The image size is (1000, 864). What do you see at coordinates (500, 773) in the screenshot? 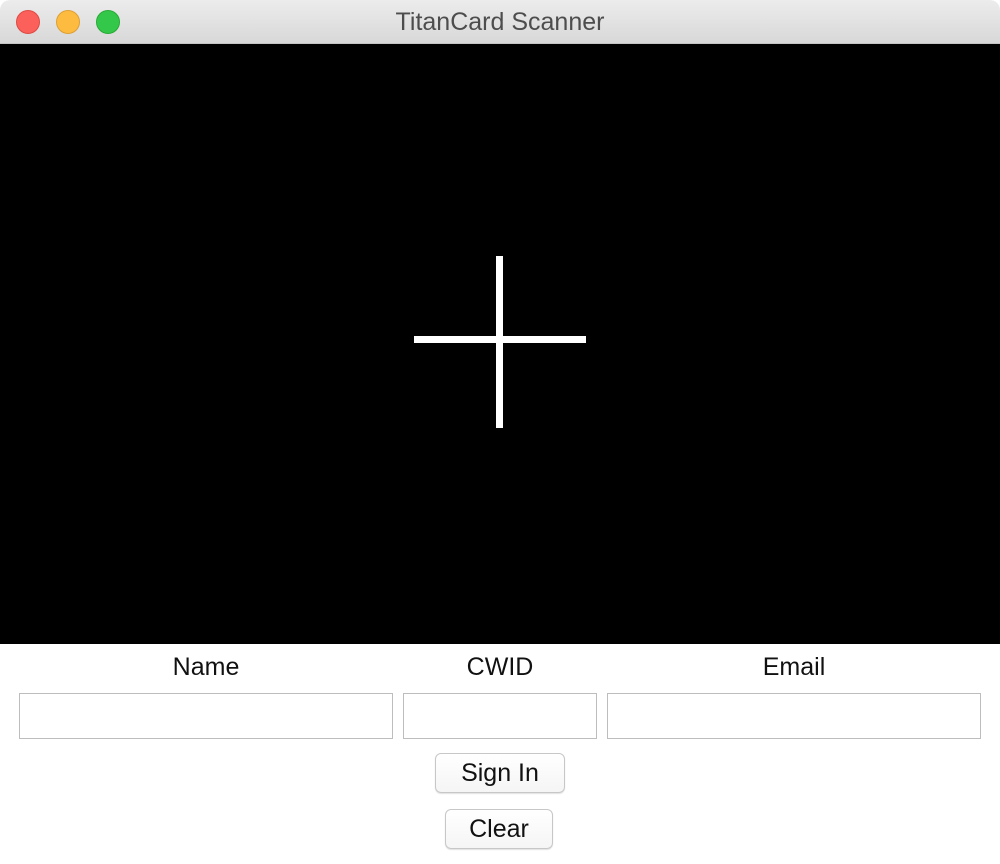
I see `sign-in-button: Sign In` at bounding box center [500, 773].